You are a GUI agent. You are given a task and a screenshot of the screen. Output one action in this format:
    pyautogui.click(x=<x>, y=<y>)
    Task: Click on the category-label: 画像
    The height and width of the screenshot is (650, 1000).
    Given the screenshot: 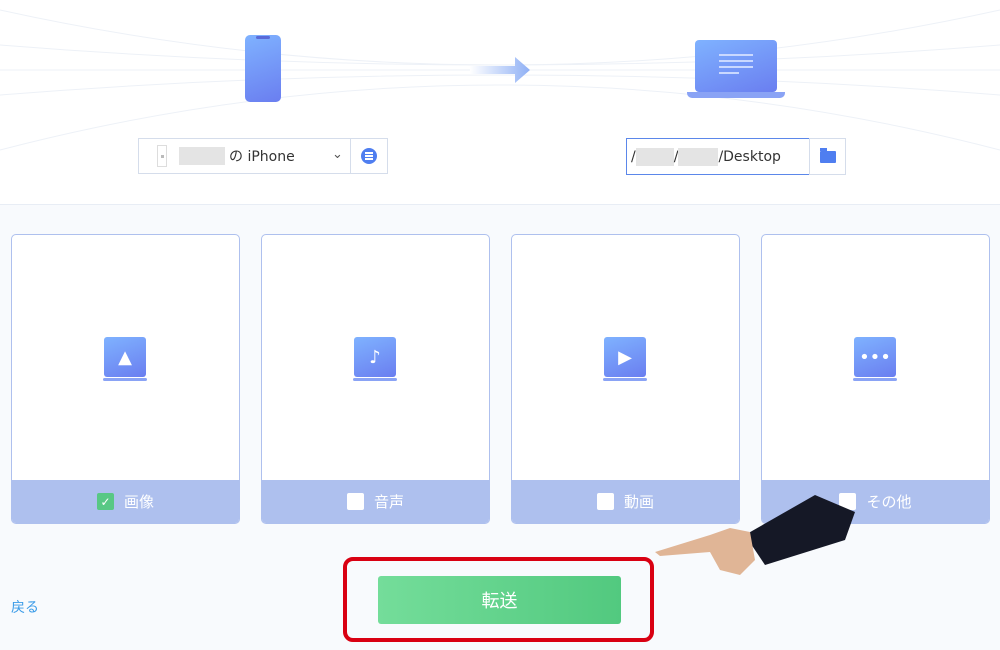 What is the action you would take?
    pyautogui.click(x=138, y=502)
    